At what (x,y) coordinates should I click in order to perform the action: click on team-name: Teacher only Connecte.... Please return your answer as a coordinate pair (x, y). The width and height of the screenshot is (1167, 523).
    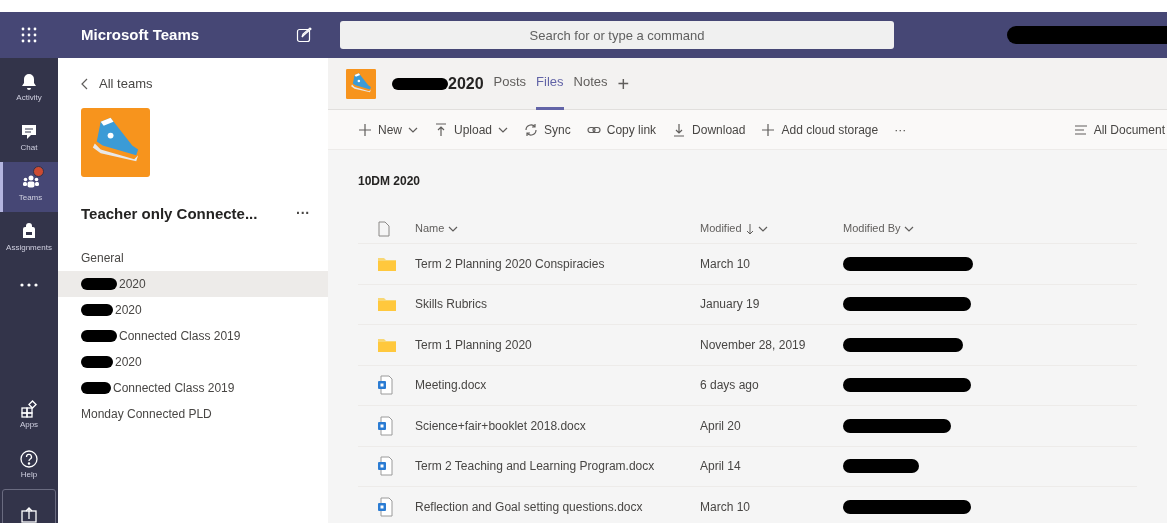
    Looking at the image, I should click on (169, 213).